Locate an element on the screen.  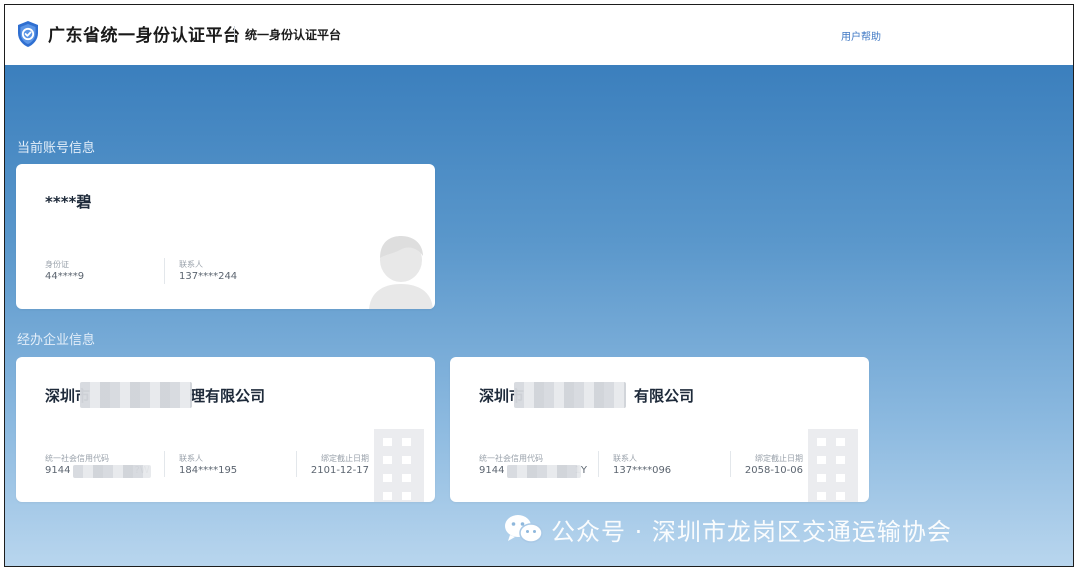
platform-title: 广东省统一身份认证平台 is located at coordinates (144, 36).